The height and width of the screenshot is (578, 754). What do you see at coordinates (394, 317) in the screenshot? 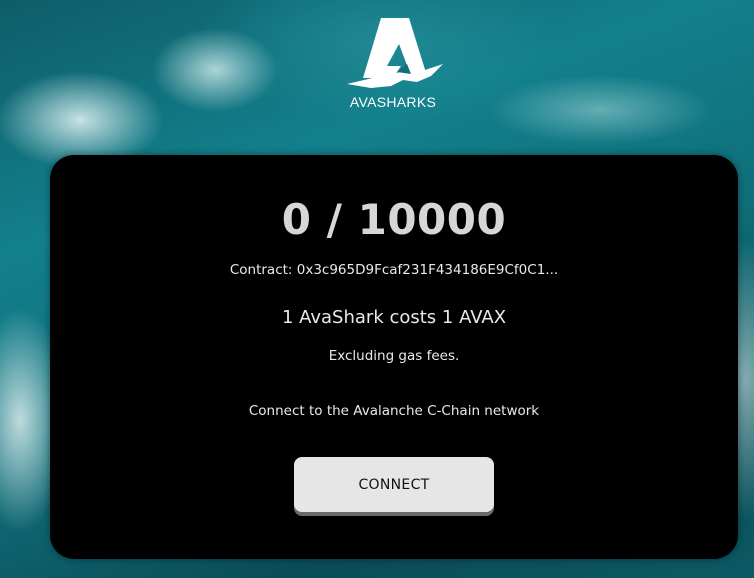
I see `price-text: 1 AvaShark costs 1 AVAX` at bounding box center [394, 317].